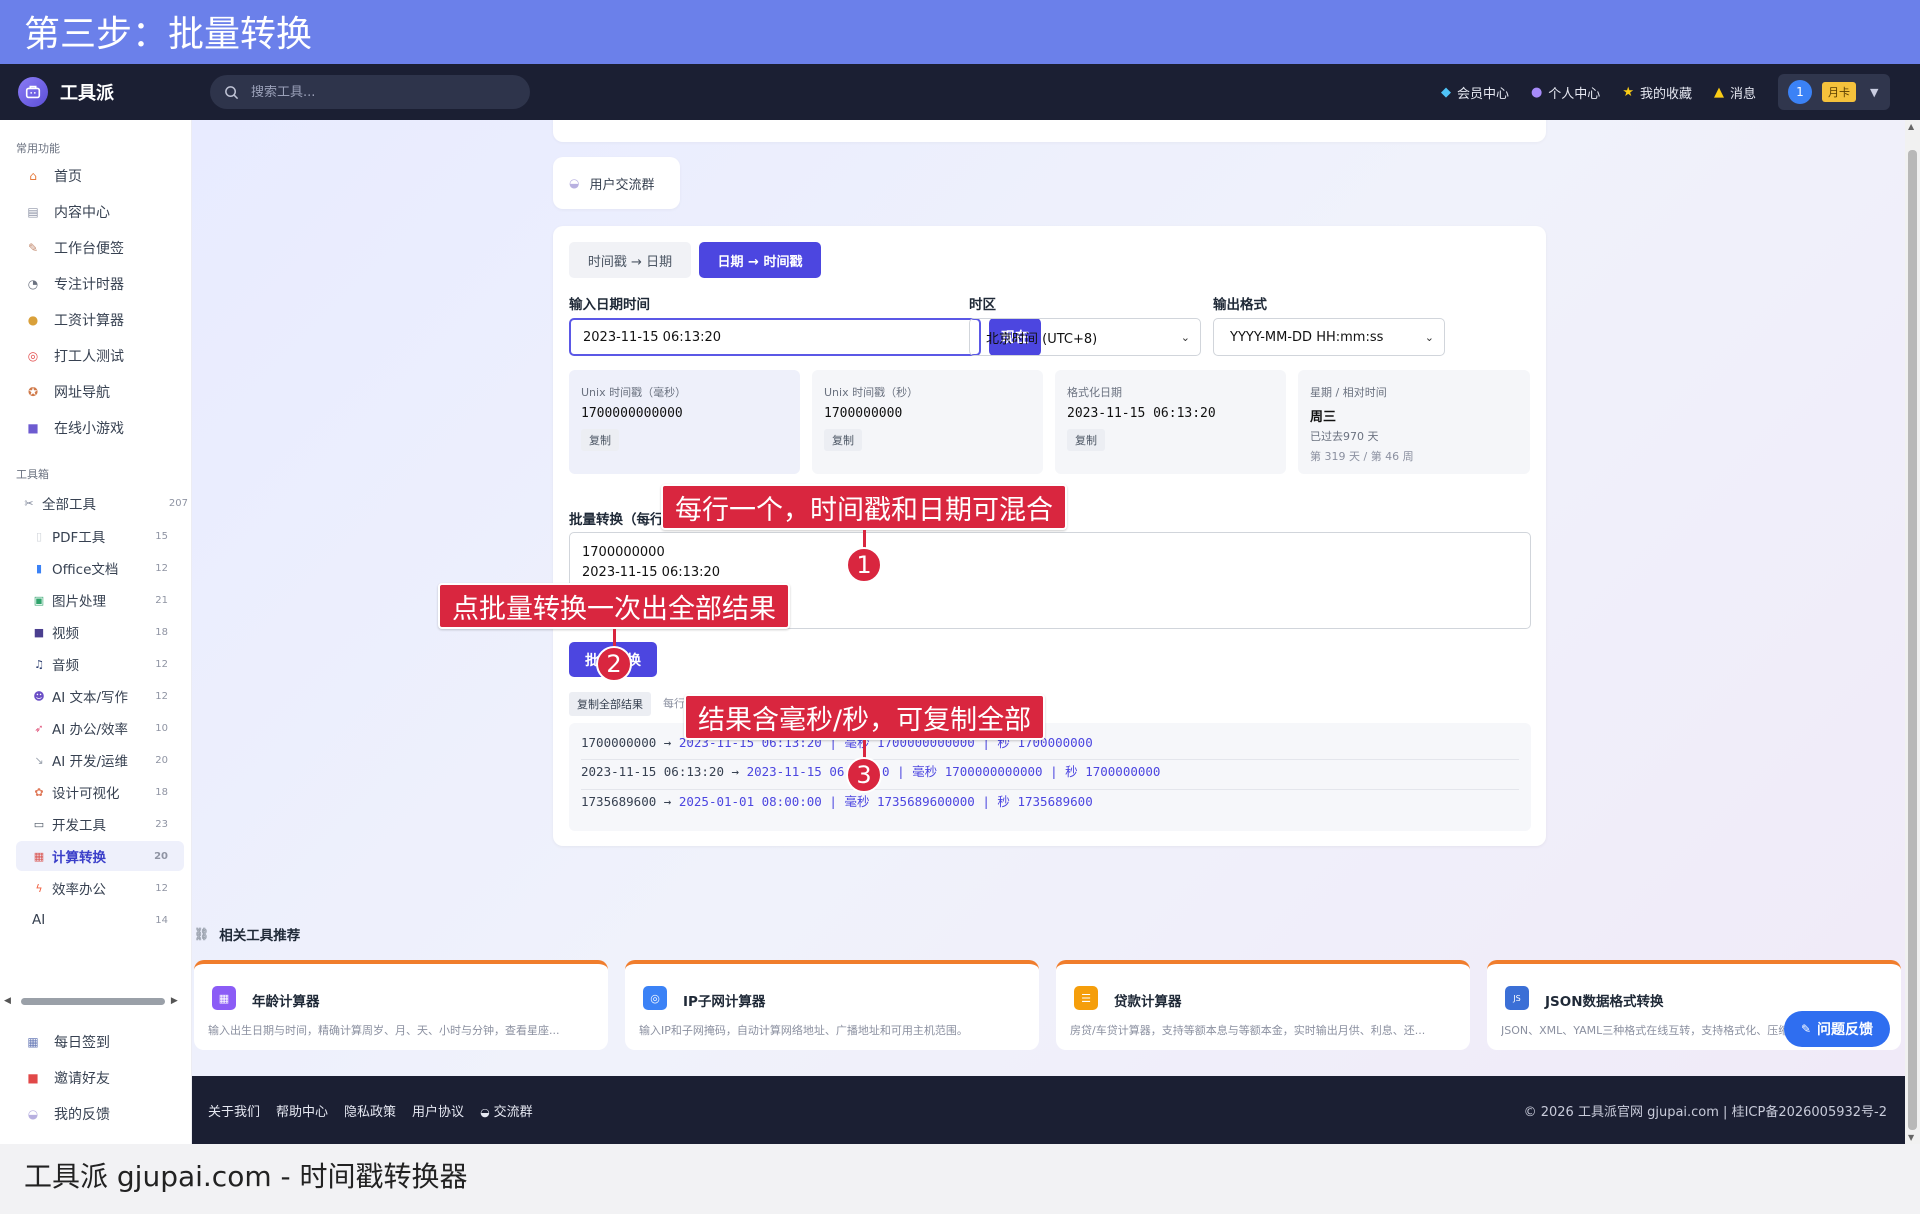 The width and height of the screenshot is (1920, 1214). I want to click on nav-vip-center: ◆ 会员中心, so click(1475, 92).